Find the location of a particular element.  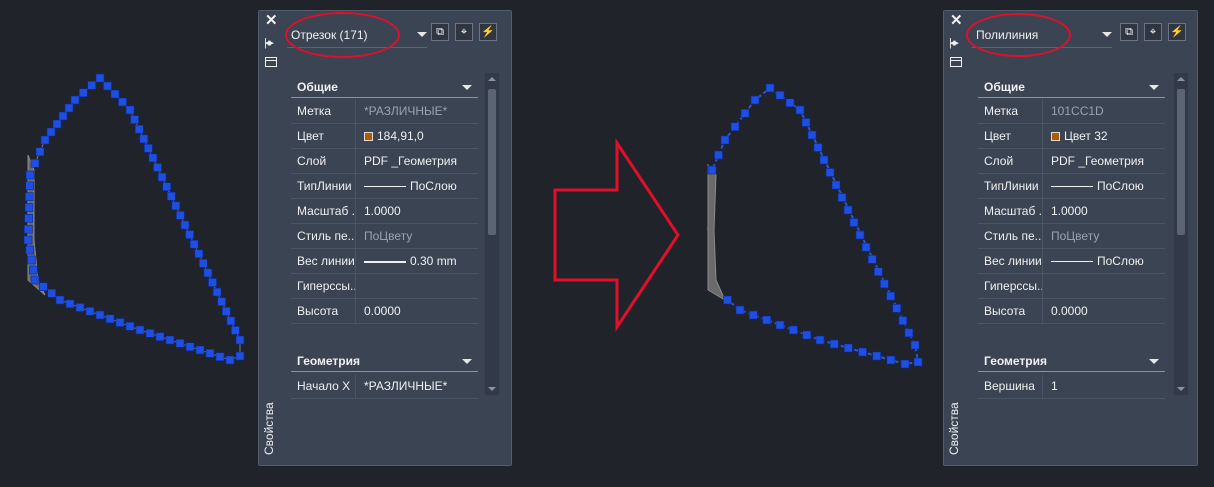

property-value: ПоЦвету is located at coordinates (421, 236).